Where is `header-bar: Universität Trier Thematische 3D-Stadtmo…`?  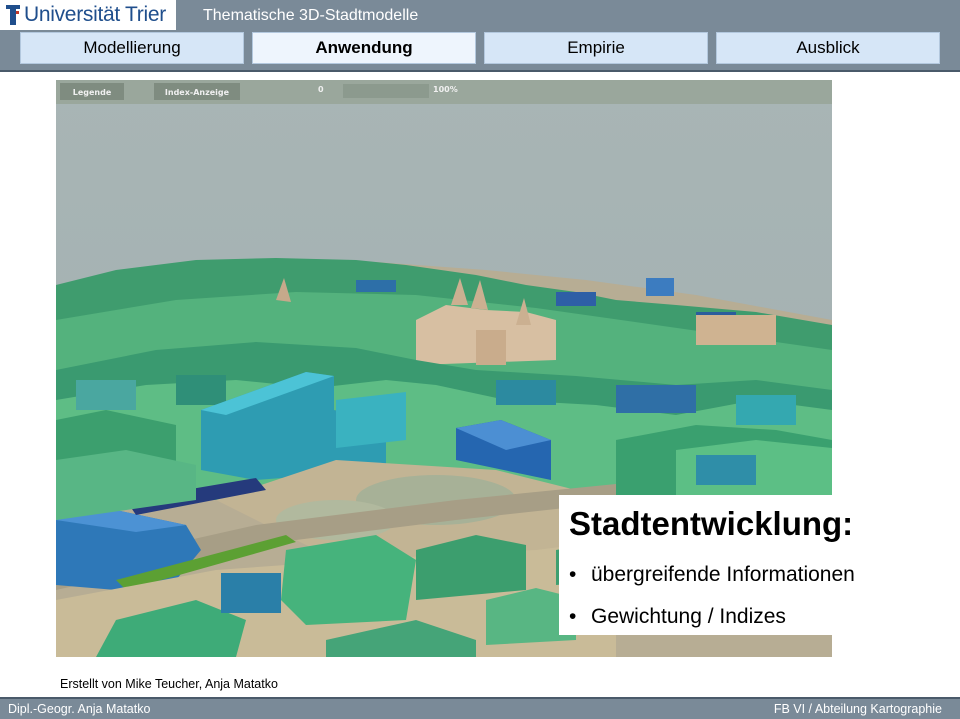 header-bar: Universität Trier Thematische 3D-Stadtmo… is located at coordinates (480, 35).